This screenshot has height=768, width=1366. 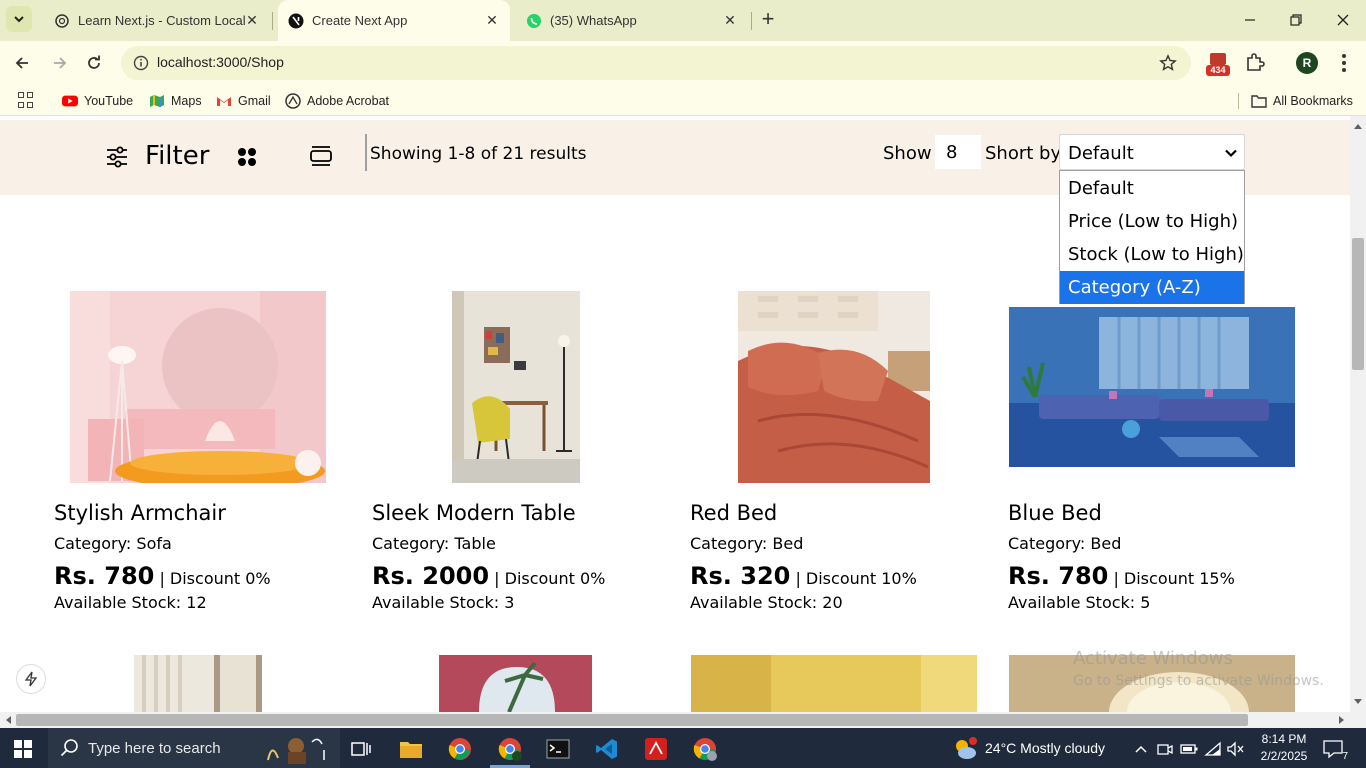 I want to click on nextjs-dev-indicator, so click(x=31, y=679).